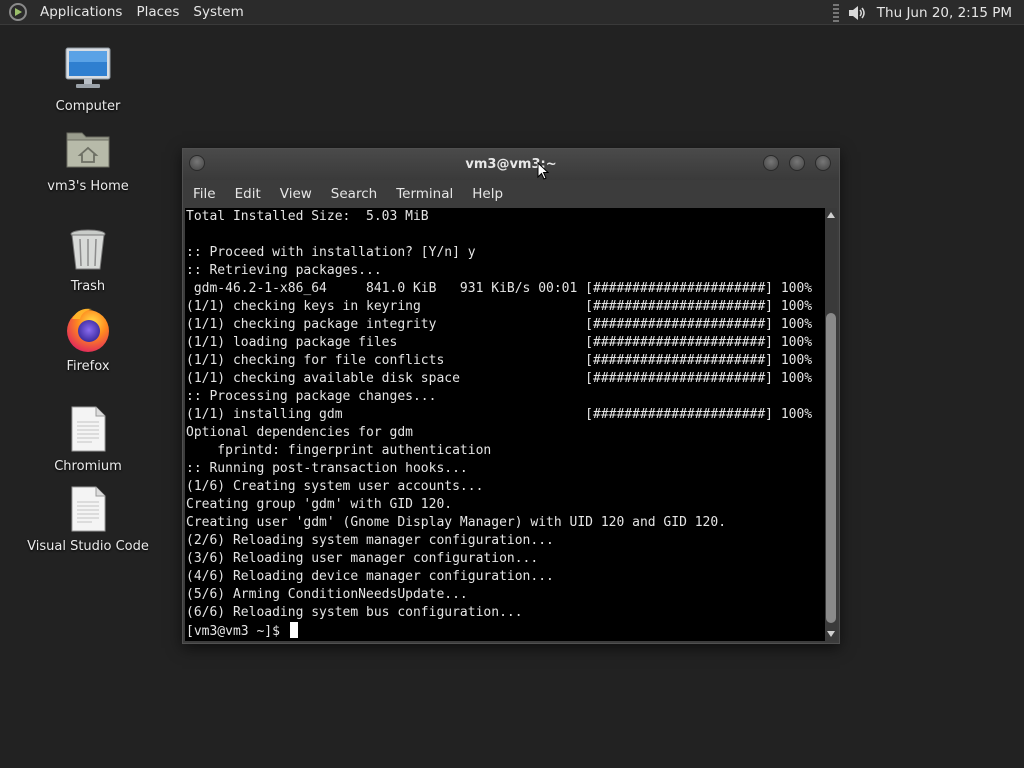  Describe the element at coordinates (88, 366) in the screenshot. I see `desktop-icon-label: Firefox` at that location.